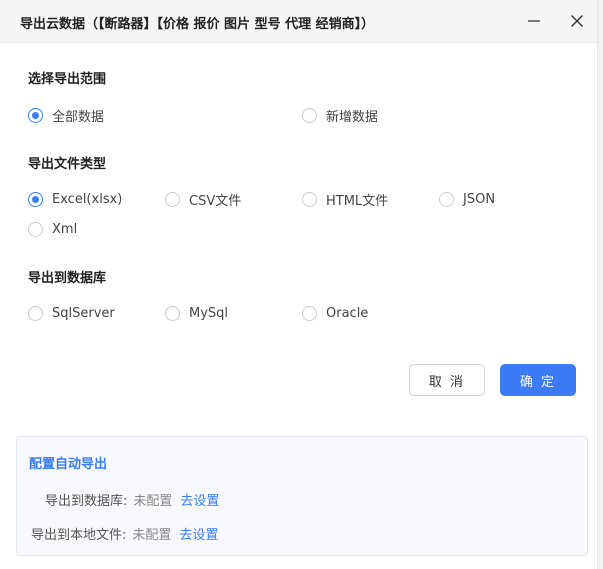 This screenshot has height=569, width=603. What do you see at coordinates (479, 199) in the screenshot?
I see `radio-label: JSON` at bounding box center [479, 199].